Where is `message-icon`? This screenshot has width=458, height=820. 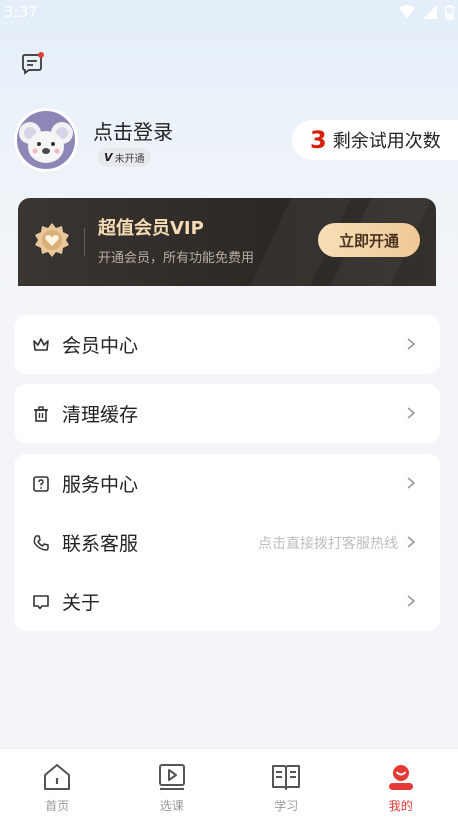 message-icon is located at coordinates (32, 64).